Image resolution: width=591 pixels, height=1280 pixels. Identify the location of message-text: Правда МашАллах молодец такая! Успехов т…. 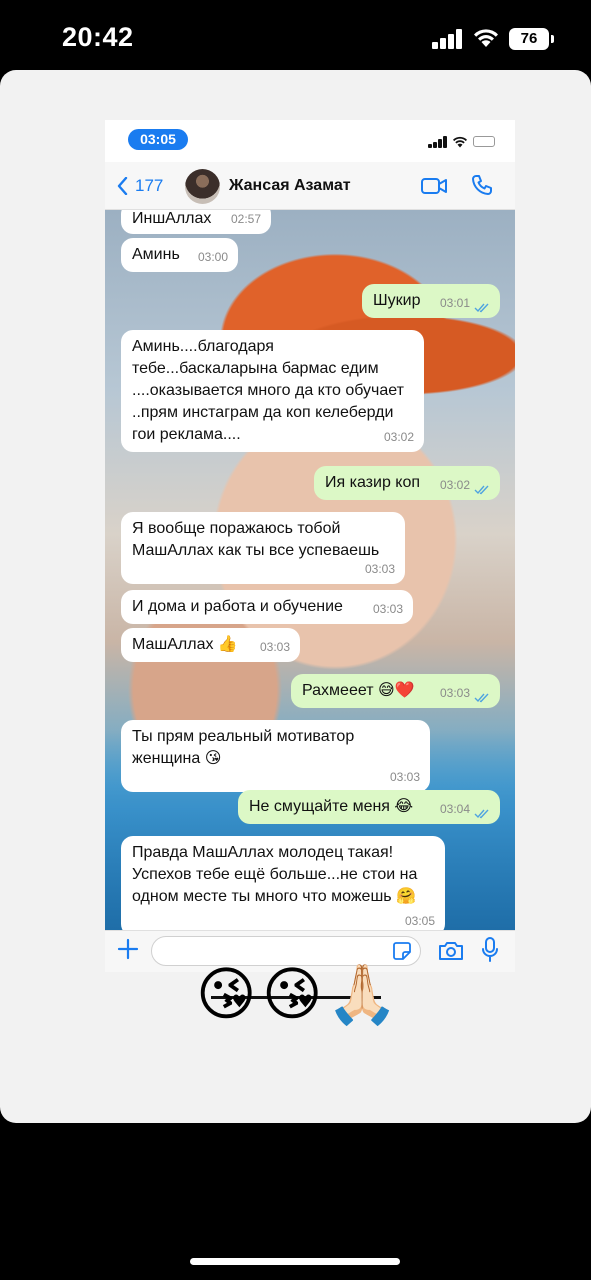
(275, 874).